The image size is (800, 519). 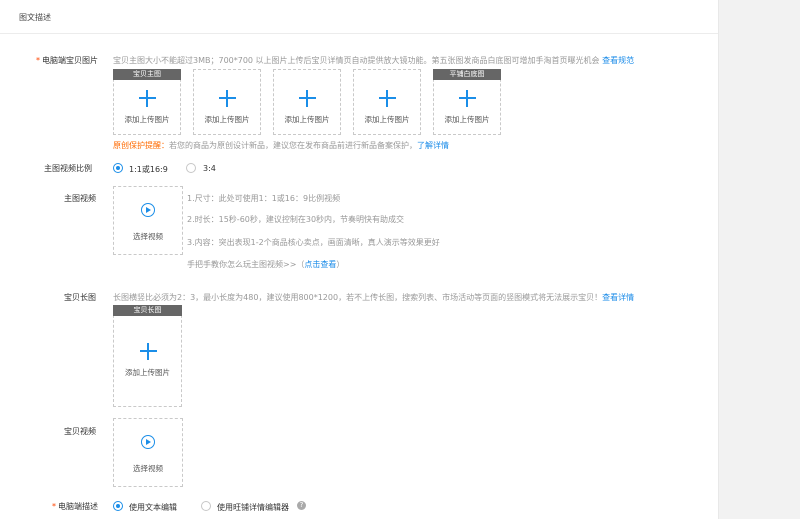 I want to click on long-image-label: 宝贝长图, so click(x=80, y=297).